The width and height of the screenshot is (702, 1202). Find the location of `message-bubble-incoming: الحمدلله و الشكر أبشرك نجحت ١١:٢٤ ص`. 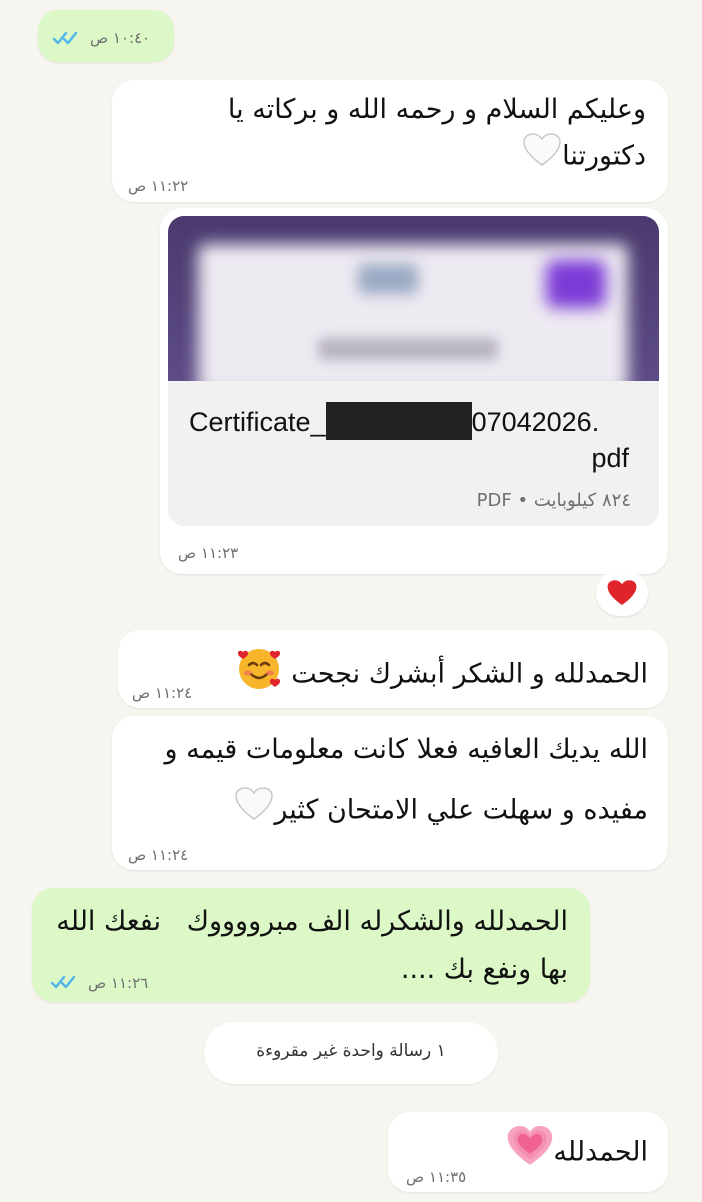

message-bubble-incoming: الحمدلله و الشكر أبشرك نجحت ١١:٢٤ ص is located at coordinates (393, 669).